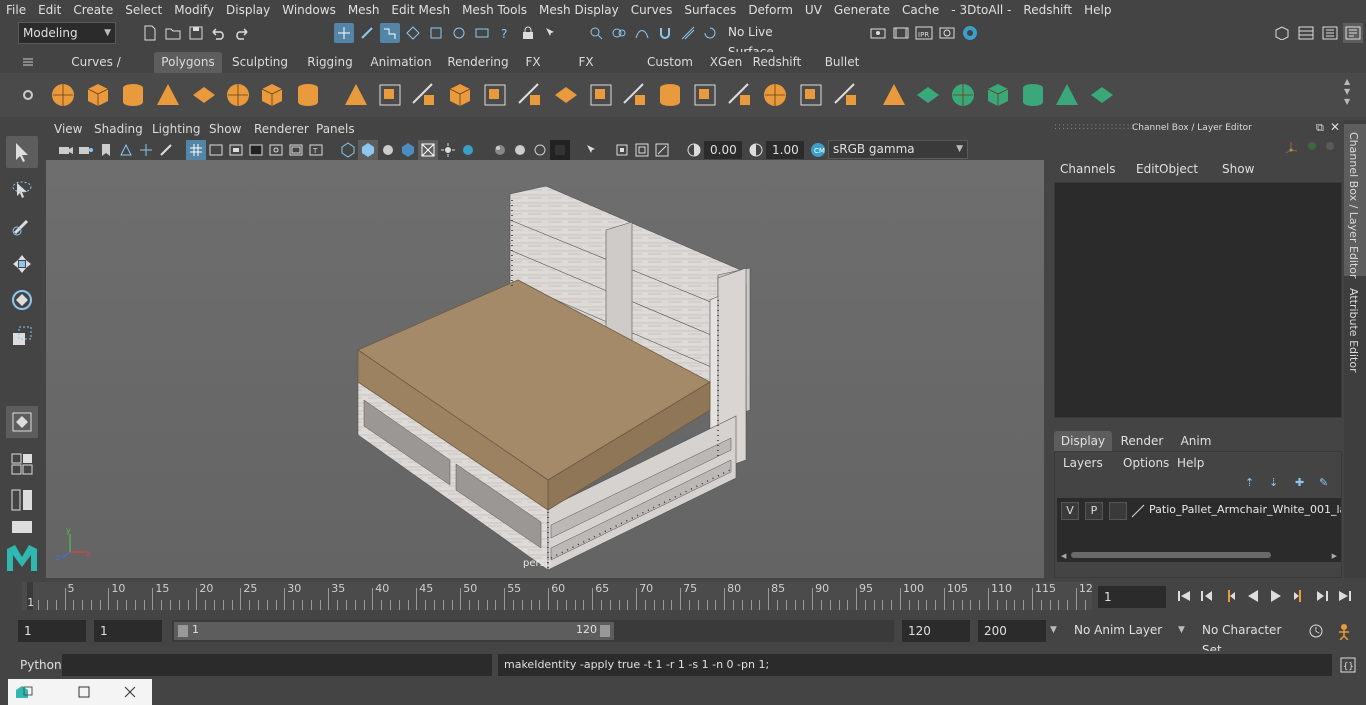  I want to click on symmetry-icon, so click(619, 33).